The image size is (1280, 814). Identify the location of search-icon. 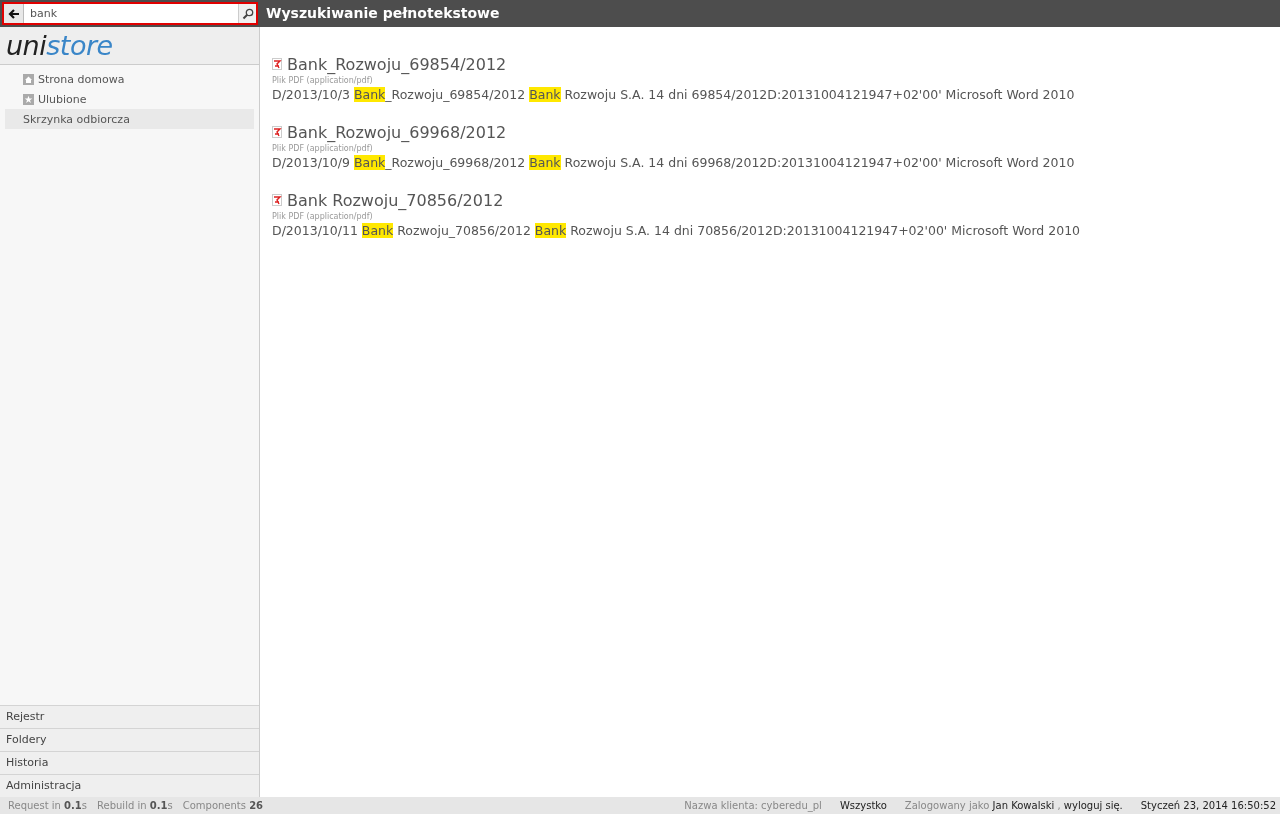
(247, 13).